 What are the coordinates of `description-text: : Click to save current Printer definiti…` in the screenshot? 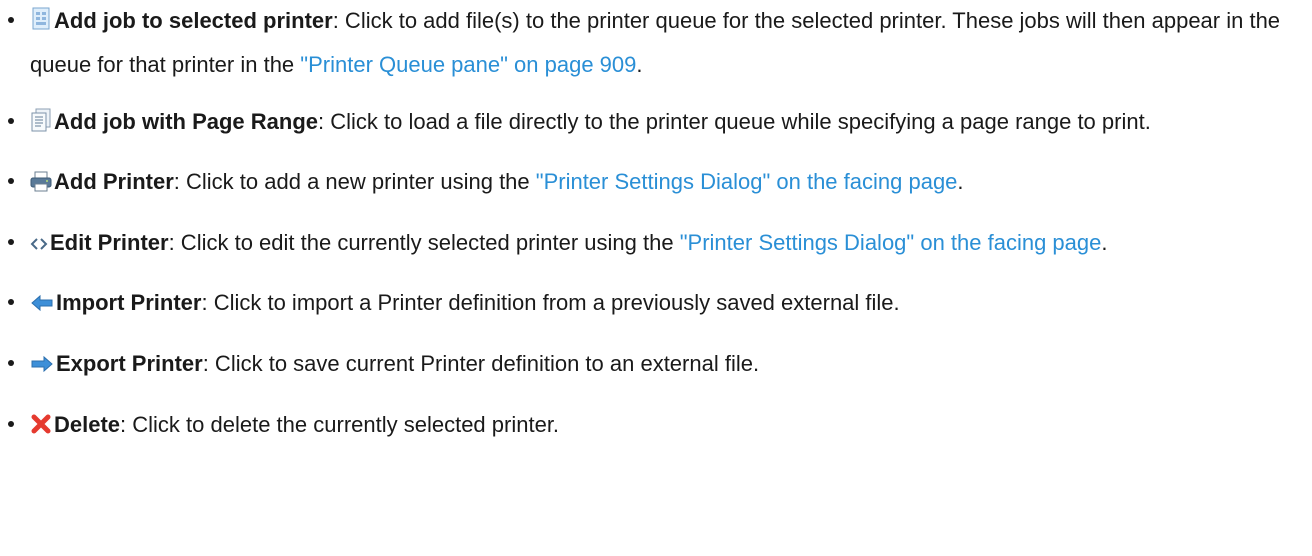 It's located at (481, 363).